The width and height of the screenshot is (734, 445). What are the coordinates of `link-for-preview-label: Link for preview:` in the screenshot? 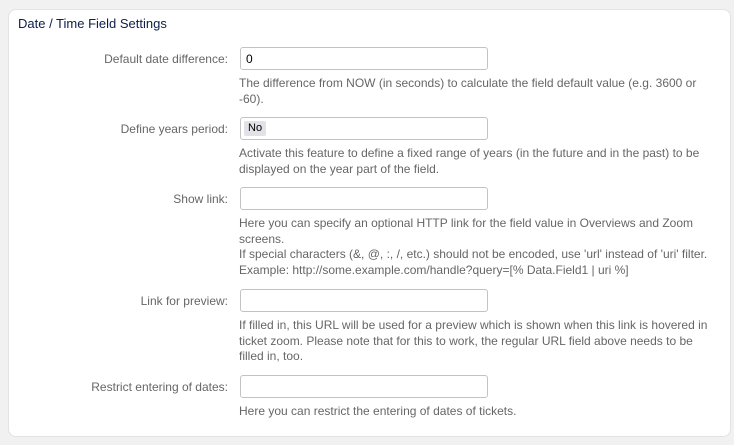 It's located at (184, 301).